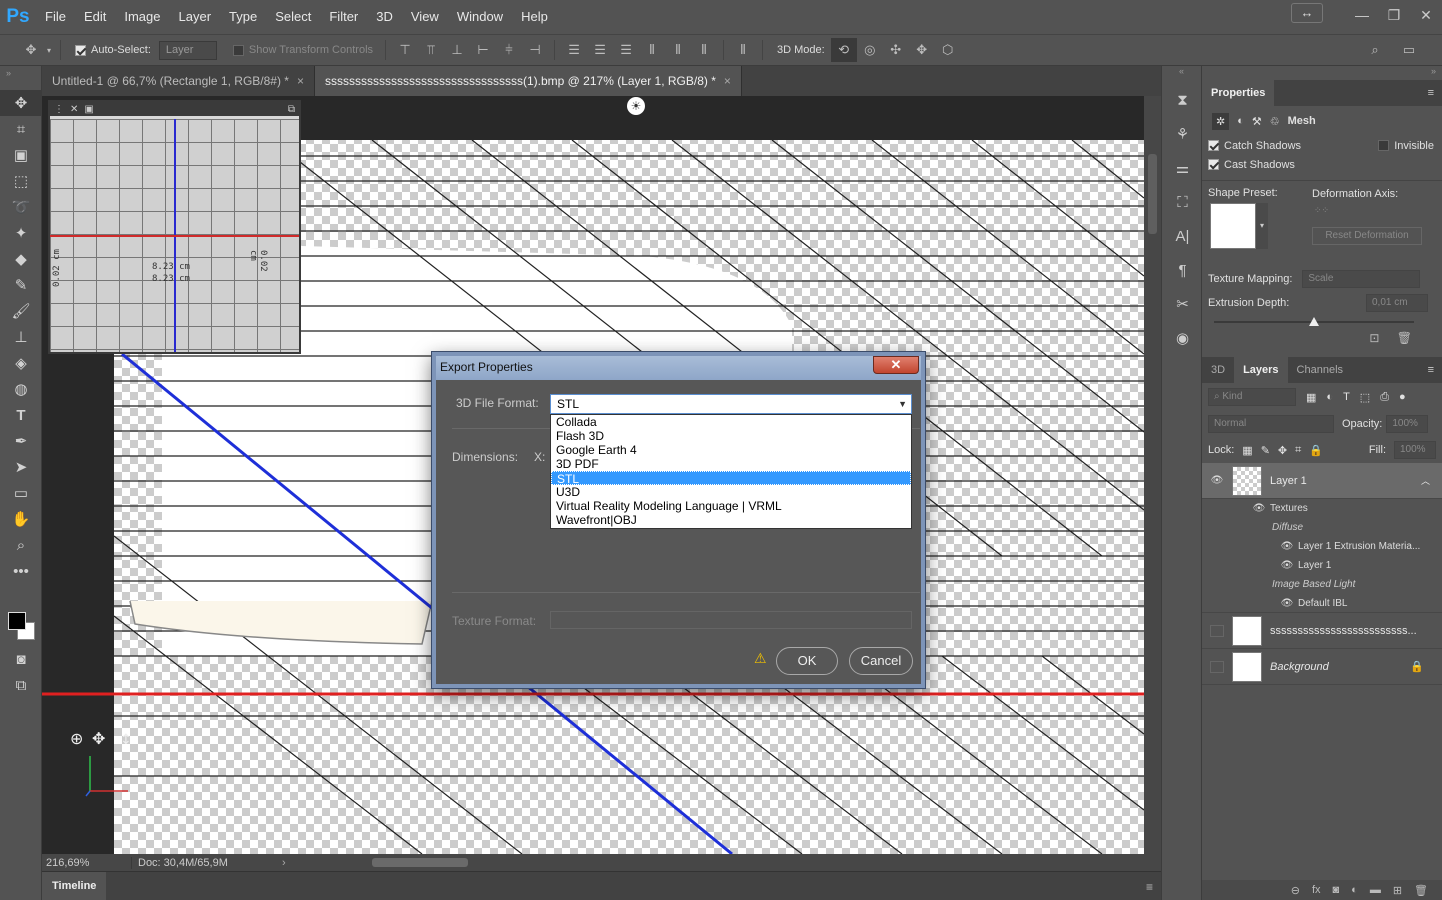  Describe the element at coordinates (405, 50) in the screenshot. I see `align-top-icon: ⊤` at that location.